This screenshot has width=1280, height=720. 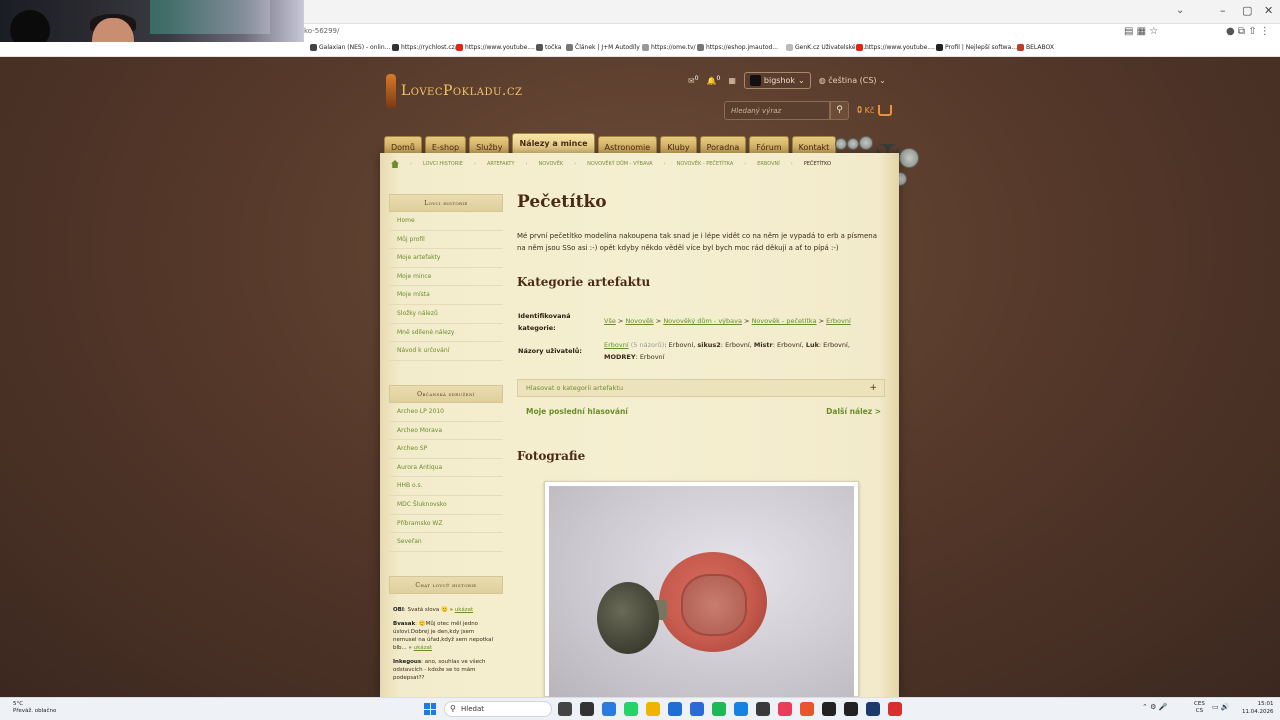 What do you see at coordinates (1221, 707) in the screenshot?
I see `tray-icons: ▭ 🔊` at bounding box center [1221, 707].